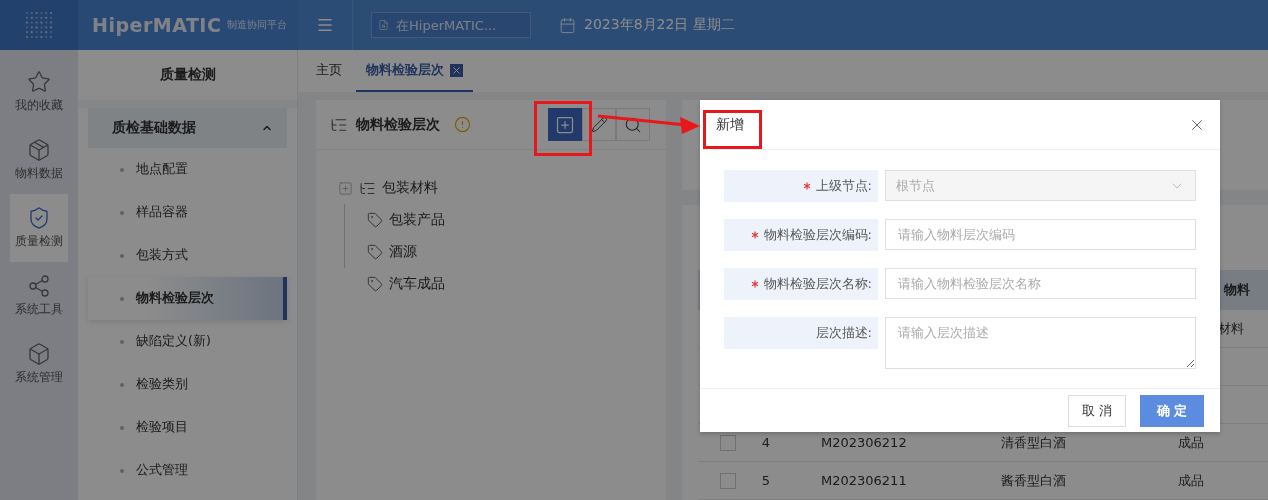 The image size is (1268, 500). Describe the element at coordinates (1040, 234) in the screenshot. I see `input-field: 请输入物料层次编码` at that location.